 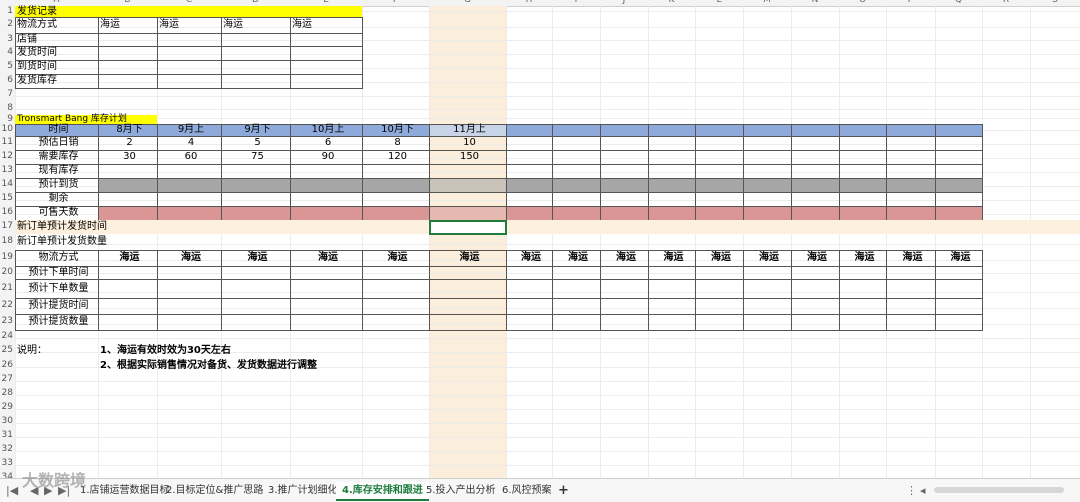 What do you see at coordinates (6, 39) in the screenshot?
I see `row-header: 3` at bounding box center [6, 39].